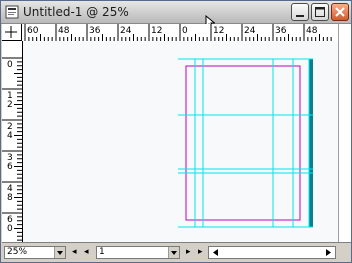 Image resolution: width=352 pixels, height=263 pixels. Describe the element at coordinates (10, 136) in the screenshot. I see `ruler-label: 4` at that location.